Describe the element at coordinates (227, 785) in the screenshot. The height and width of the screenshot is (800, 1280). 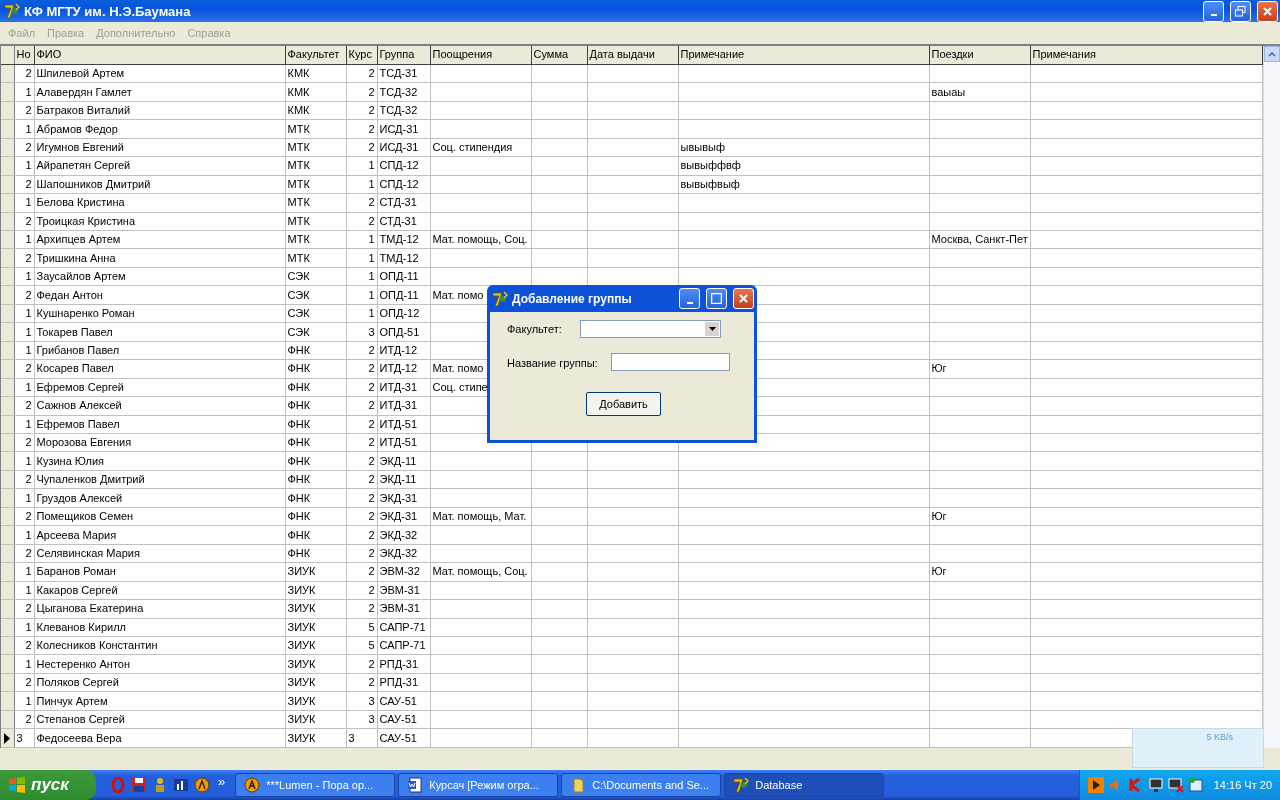
I see `more-button: »` at that location.